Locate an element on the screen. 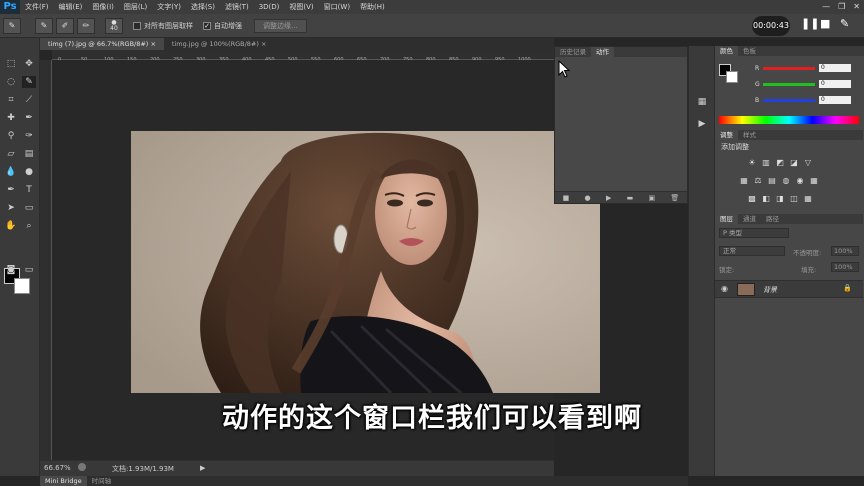 This screenshot has width=864, height=486. menu-filter: 滤镜(T) is located at coordinates (237, 7).